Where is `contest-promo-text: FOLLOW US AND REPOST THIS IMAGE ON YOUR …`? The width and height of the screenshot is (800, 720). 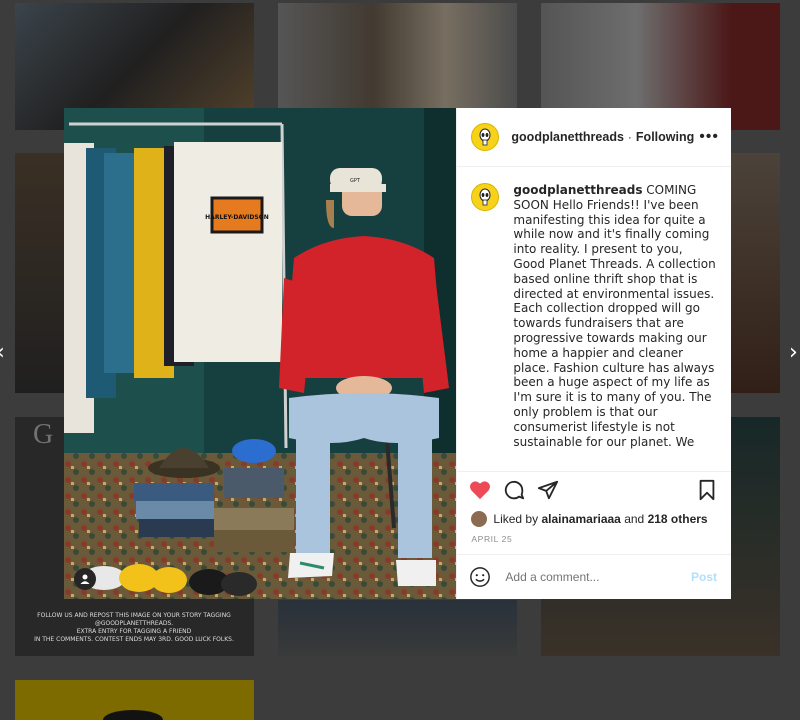 contest-promo-text: FOLLOW US AND REPOST THIS IMAGE ON YOUR … is located at coordinates (134, 627).